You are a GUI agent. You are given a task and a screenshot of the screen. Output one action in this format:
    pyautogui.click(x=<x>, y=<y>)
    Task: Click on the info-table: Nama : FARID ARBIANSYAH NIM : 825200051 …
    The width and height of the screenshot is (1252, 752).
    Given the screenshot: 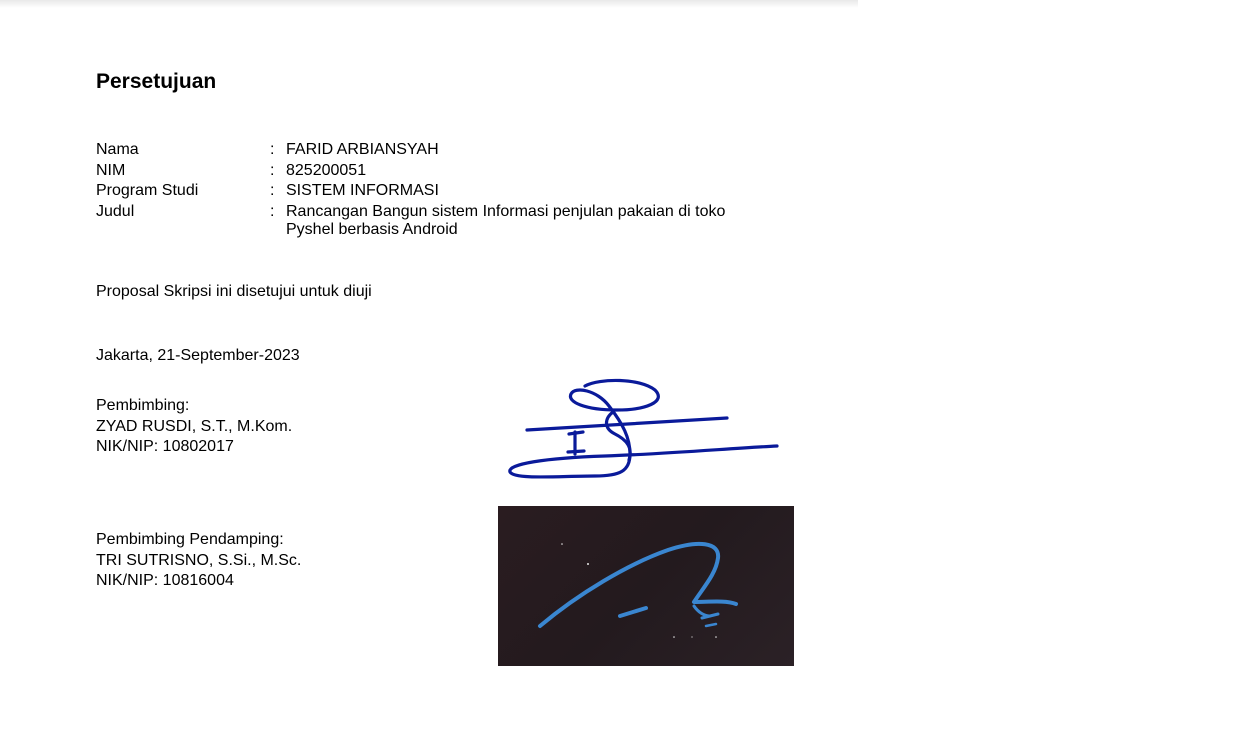 What is the action you would take?
    pyautogui.click(x=421, y=189)
    